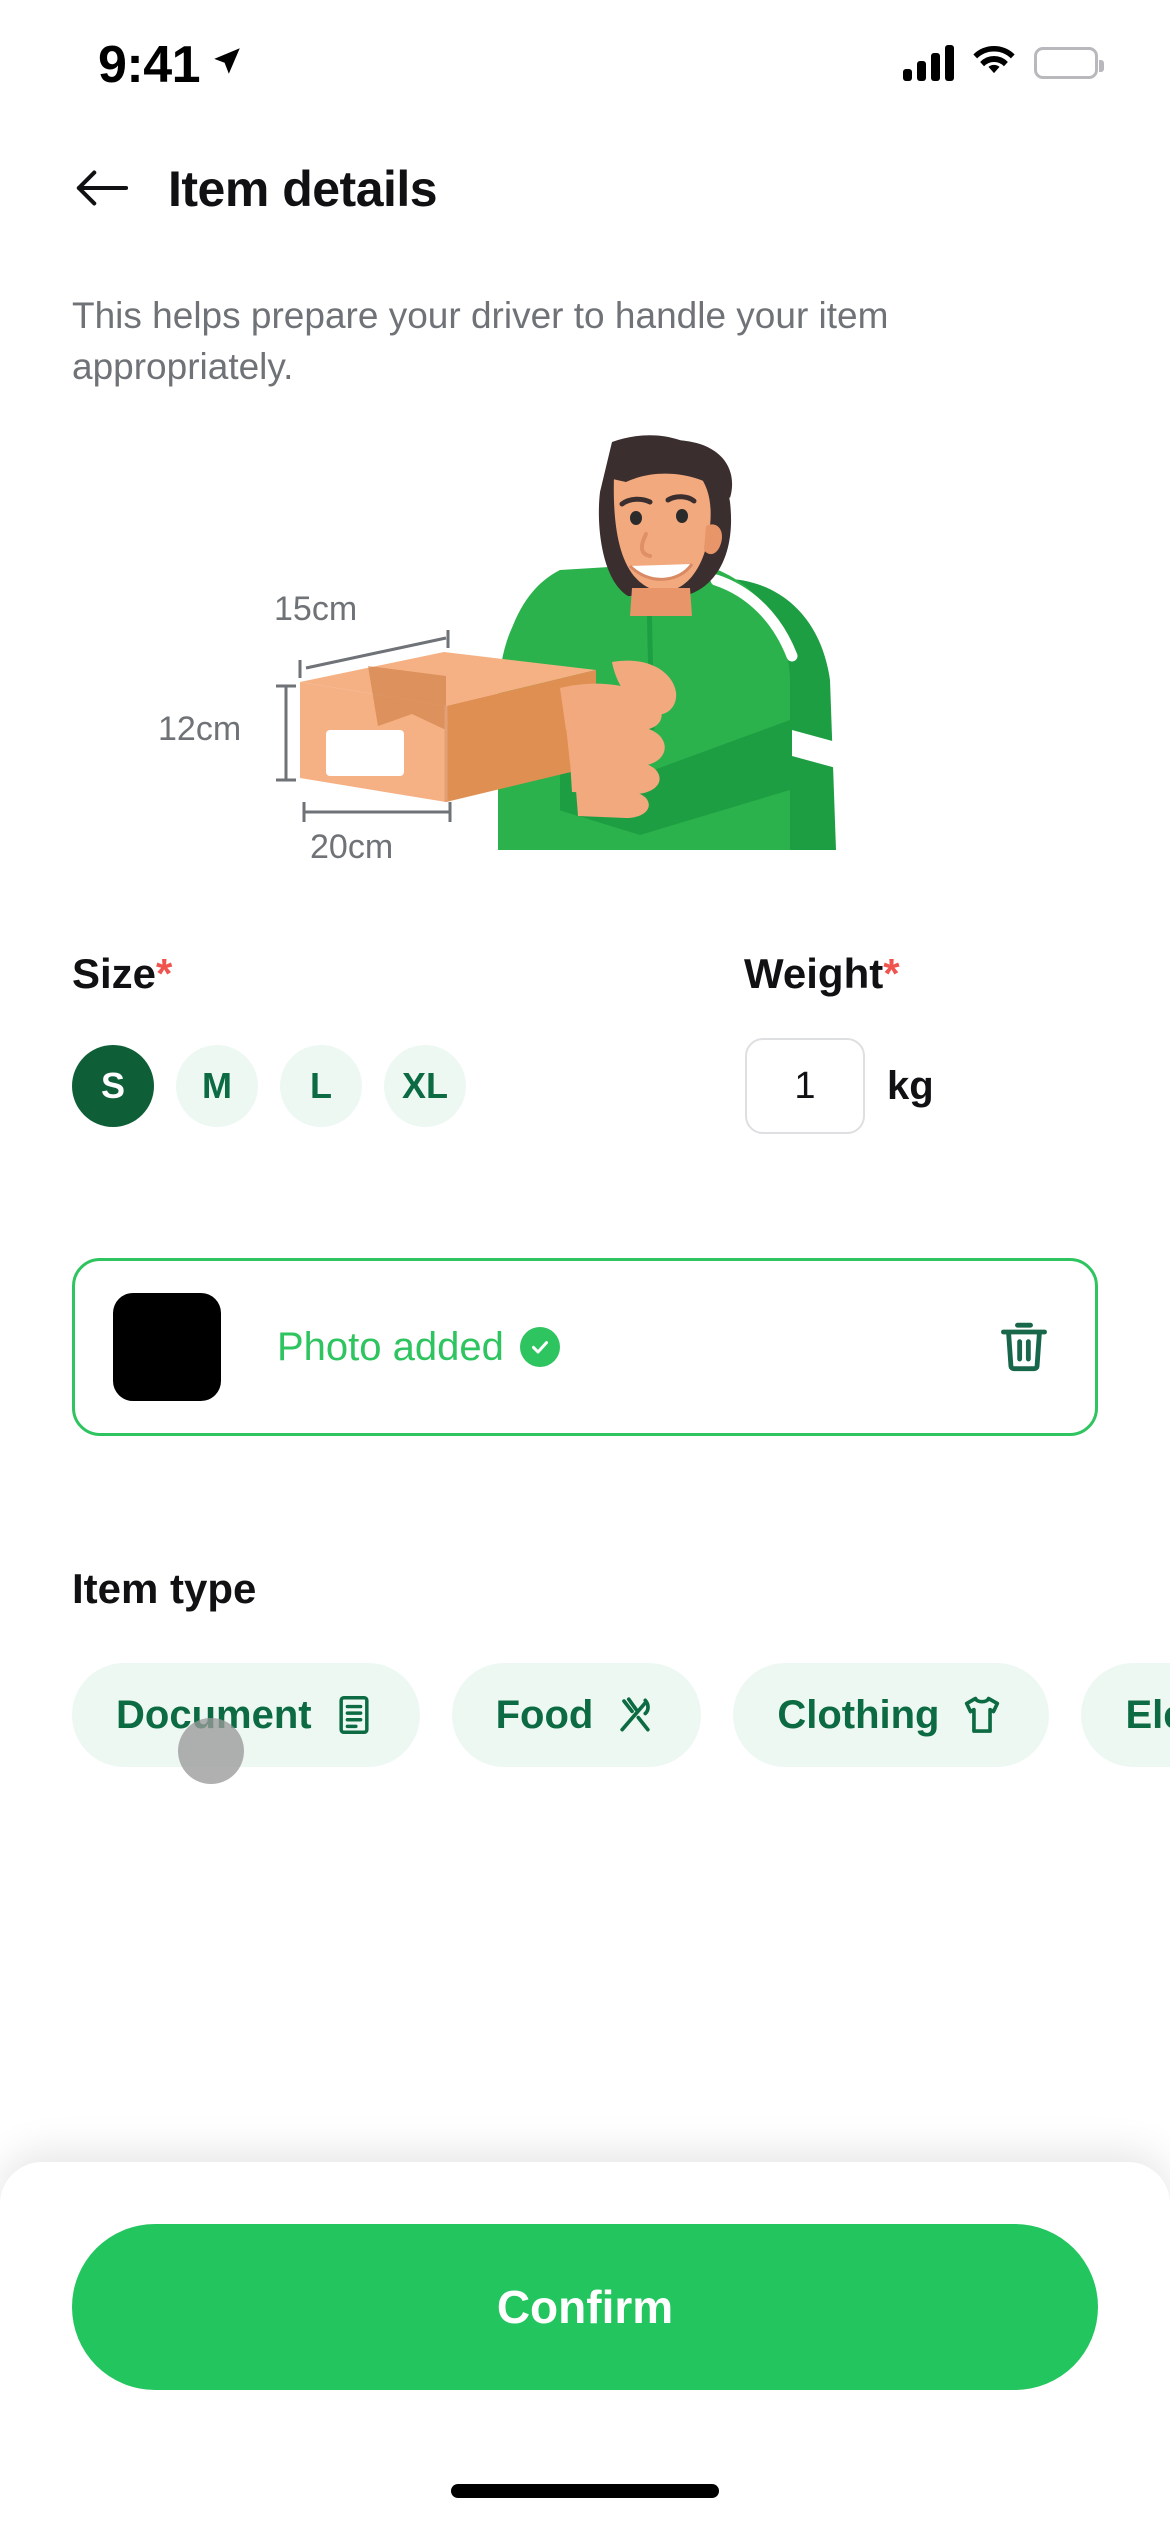  Describe the element at coordinates (114, 973) in the screenshot. I see `size-label: Size` at that location.